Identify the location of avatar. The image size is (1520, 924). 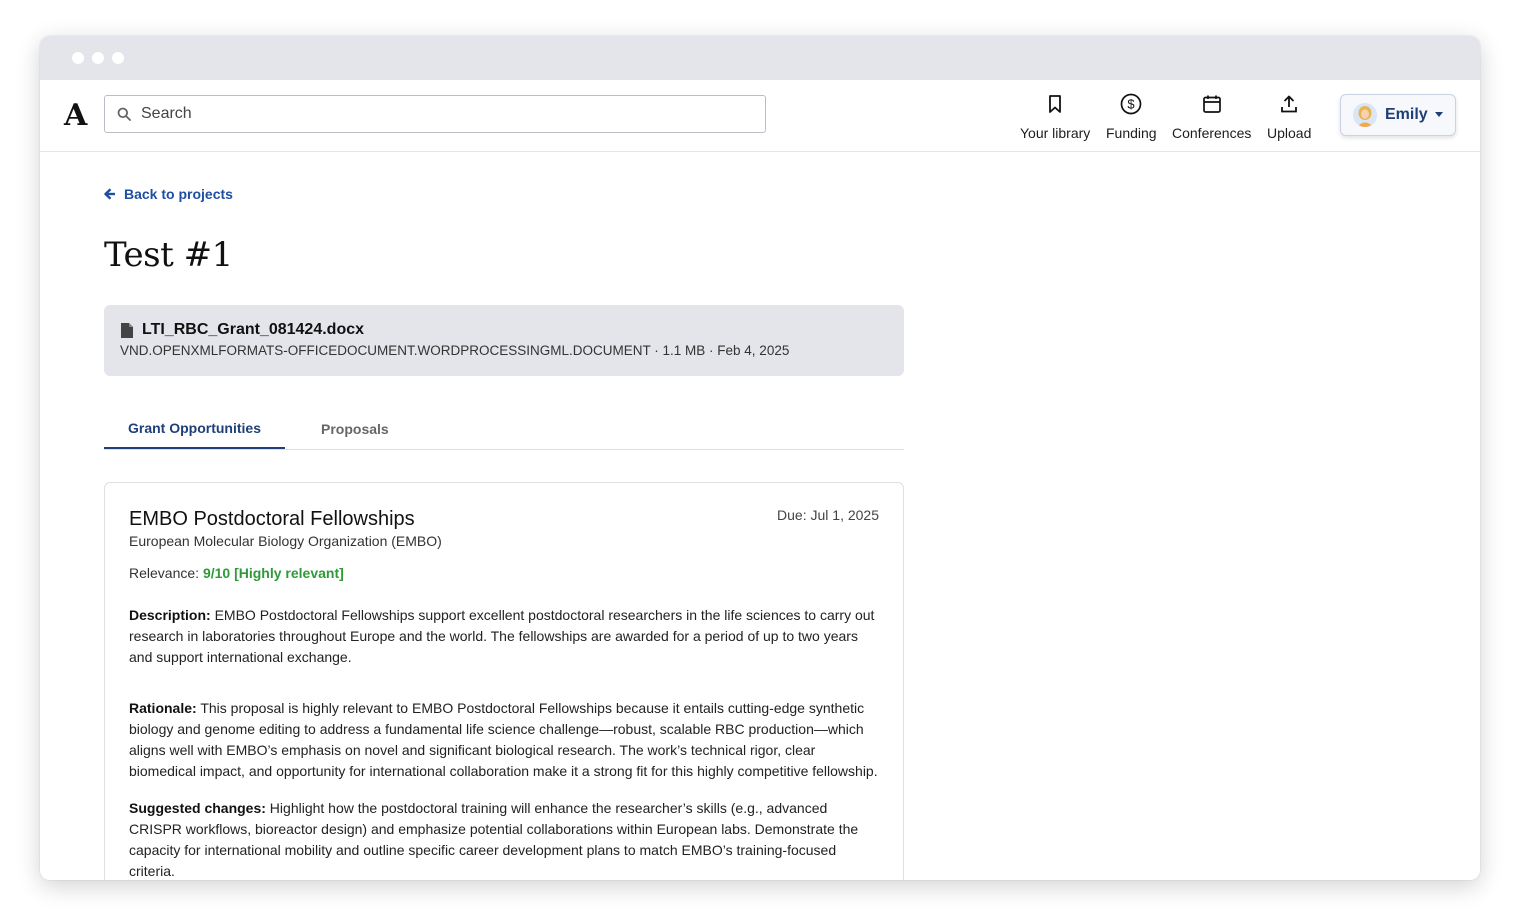
(1365, 115).